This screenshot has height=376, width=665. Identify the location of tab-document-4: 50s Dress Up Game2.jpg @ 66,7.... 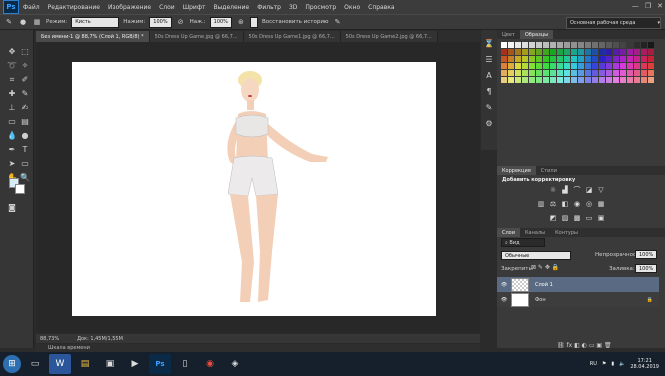
(389, 36).